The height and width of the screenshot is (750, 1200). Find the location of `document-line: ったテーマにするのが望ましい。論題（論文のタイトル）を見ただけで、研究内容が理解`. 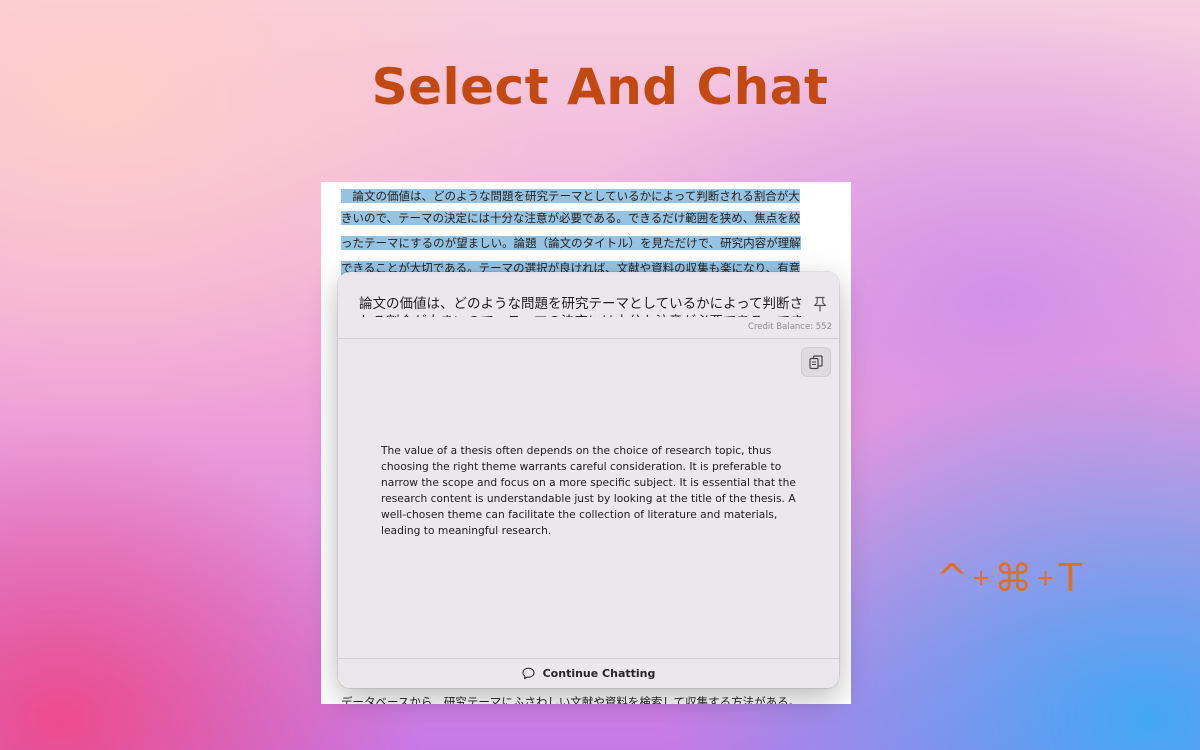

document-line: ったテーマにするのが望ましい。論題（論文のタイトル）を見ただけで、研究内容が理解 is located at coordinates (571, 243).